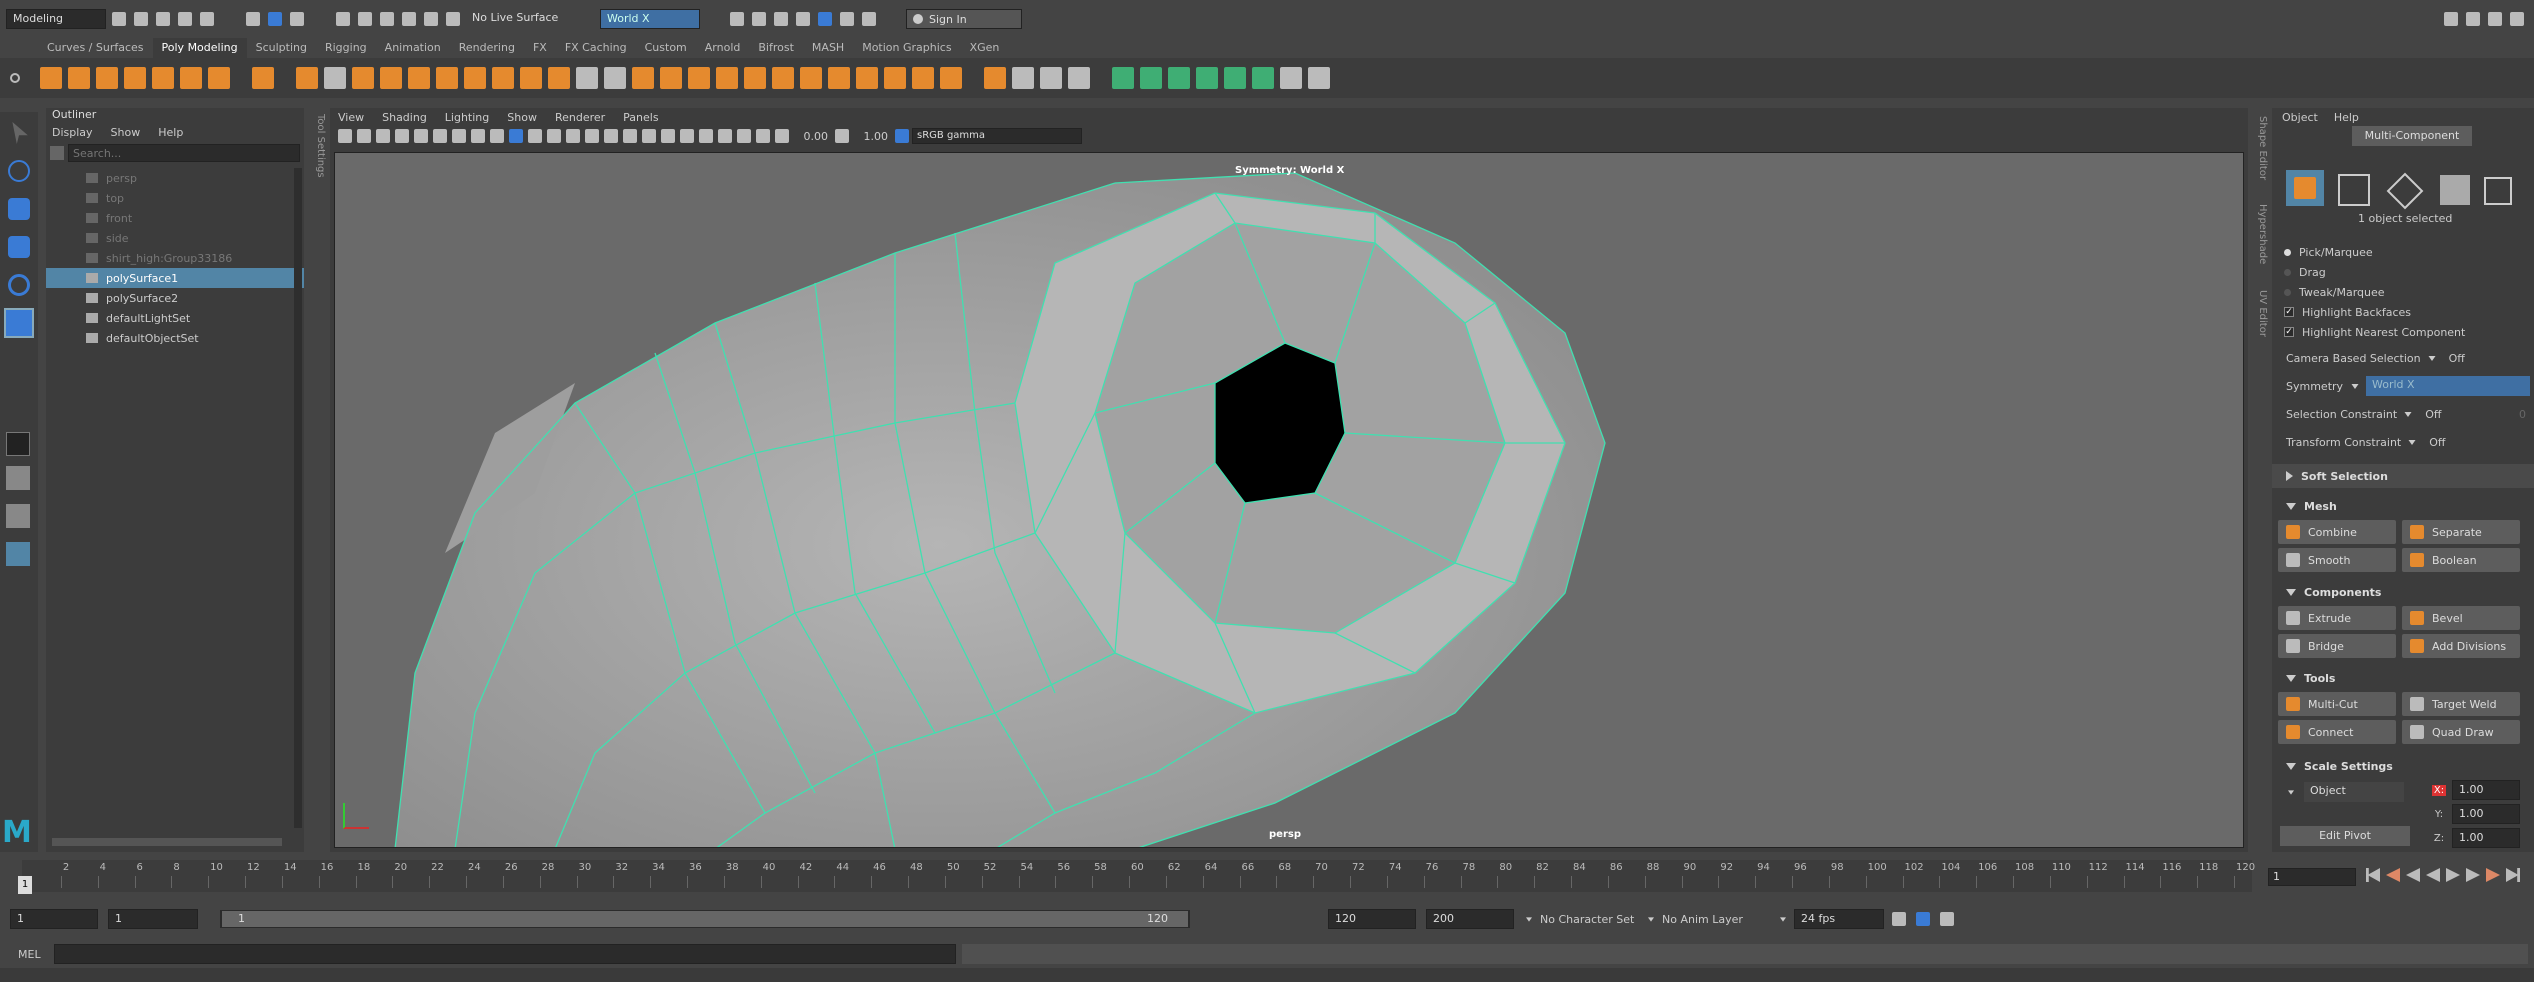  What do you see at coordinates (699, 78) in the screenshot?
I see `bevel-shelf-icon` at bounding box center [699, 78].